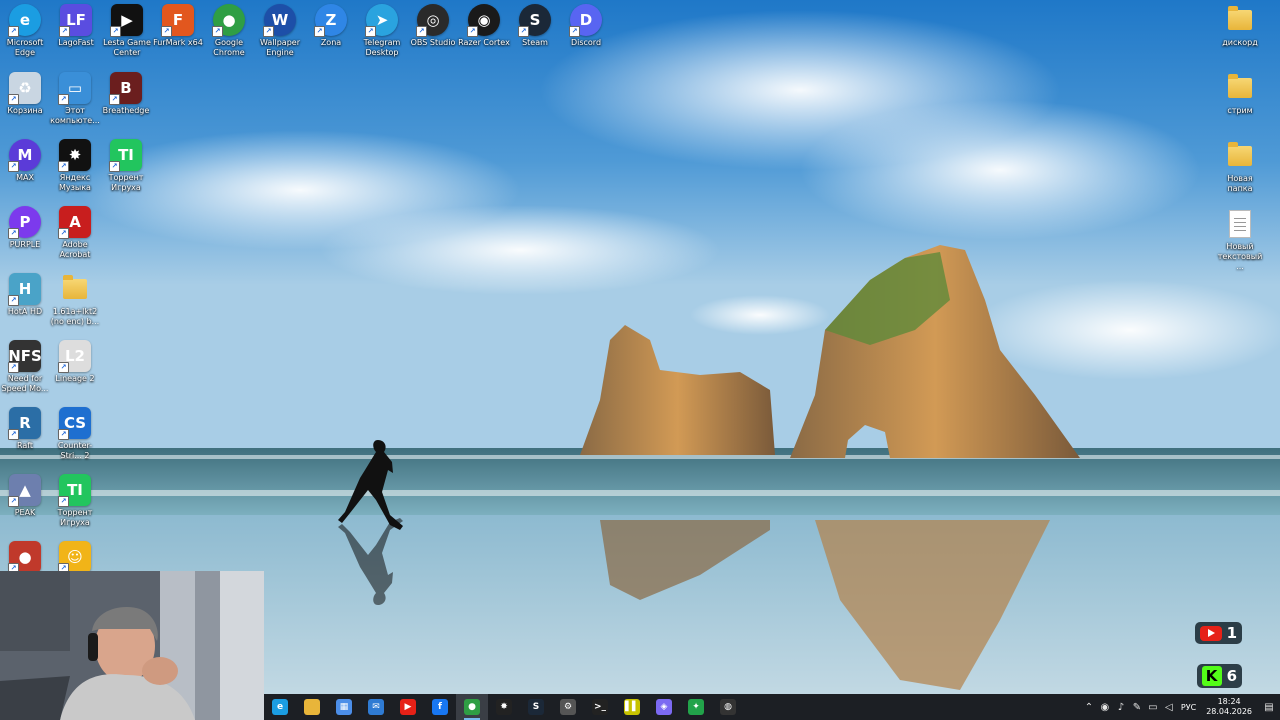 The height and width of the screenshot is (720, 1280). Describe the element at coordinates (408, 707) in the screenshot. I see `taskbar-youtube-button: ▶` at that location.